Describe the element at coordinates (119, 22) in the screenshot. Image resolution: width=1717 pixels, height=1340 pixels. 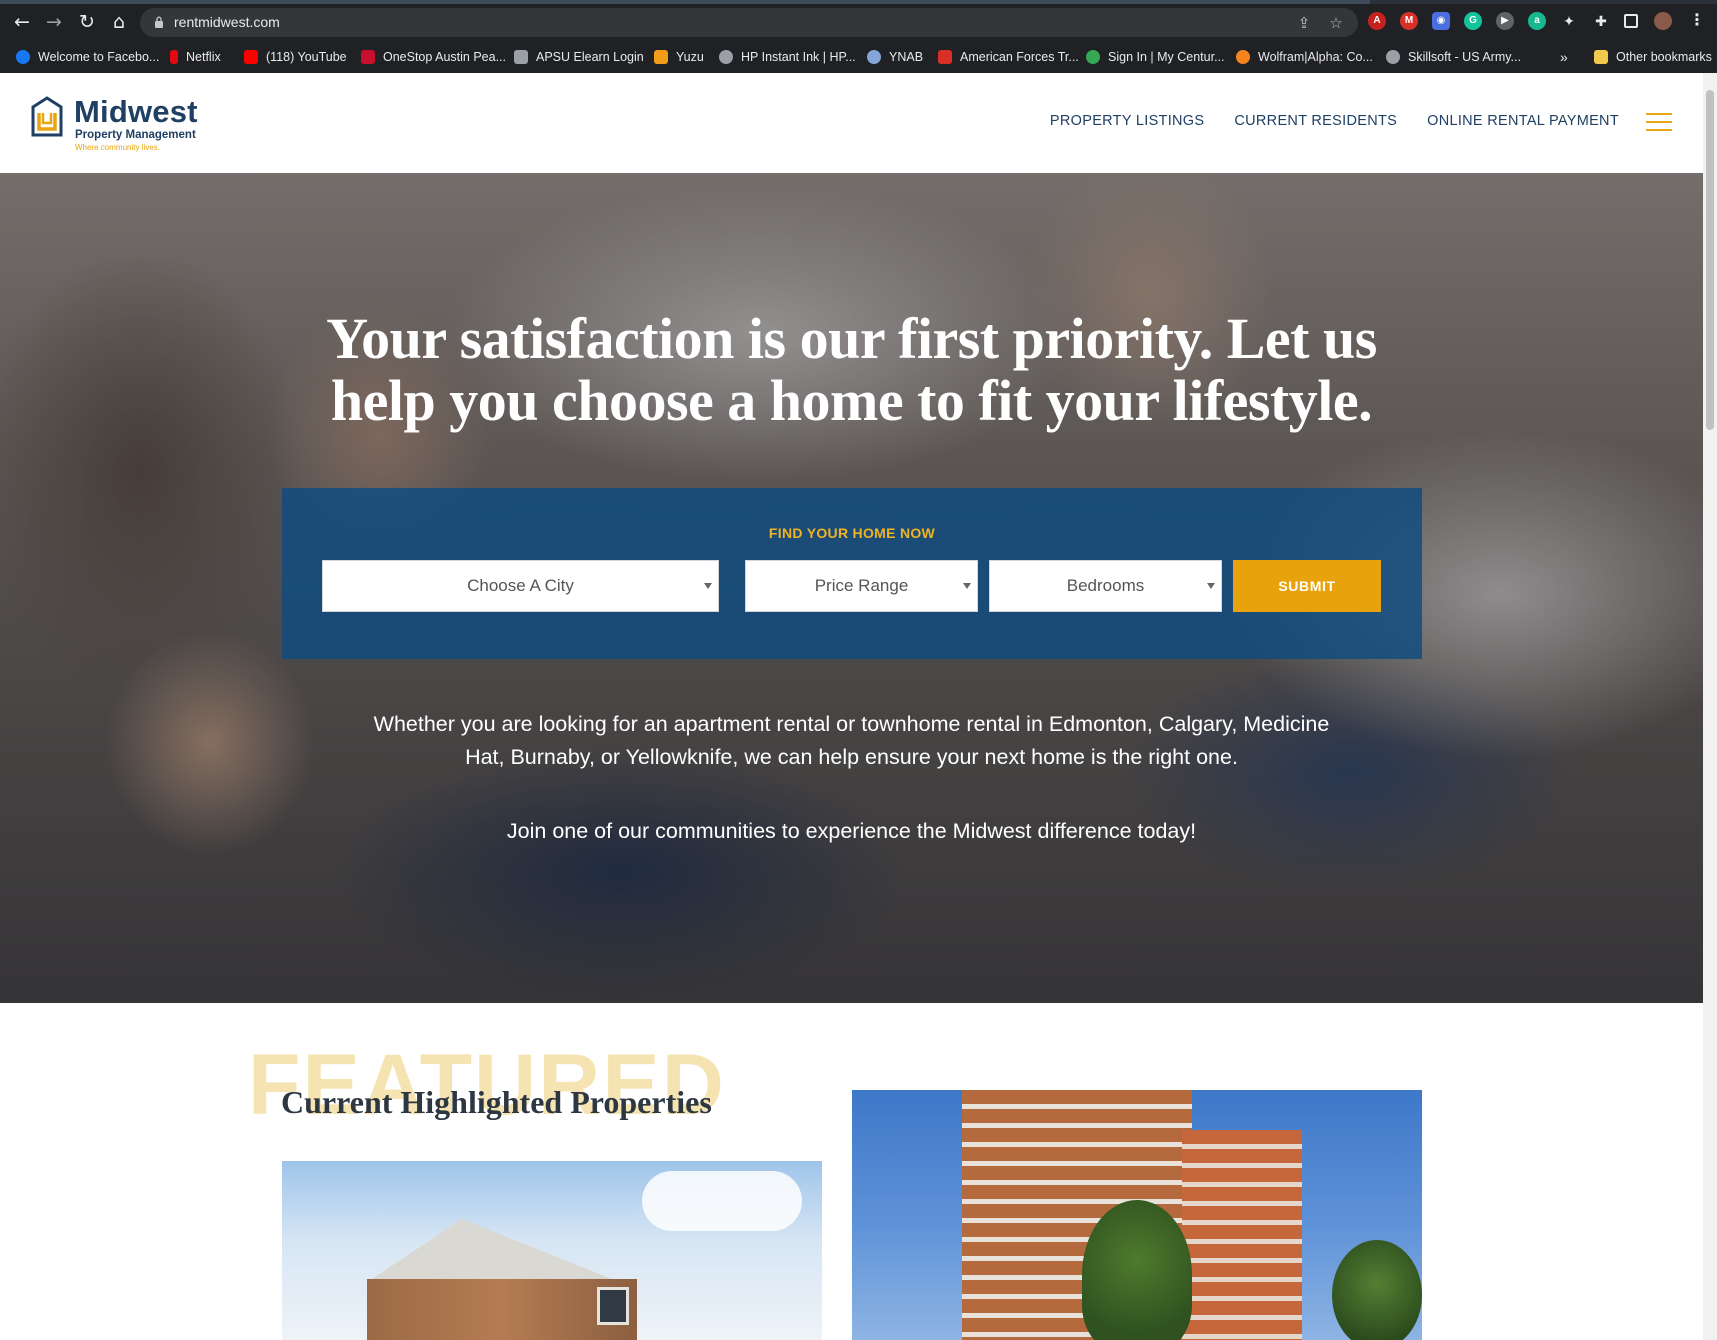
I see `home-icon: ⌂` at that location.